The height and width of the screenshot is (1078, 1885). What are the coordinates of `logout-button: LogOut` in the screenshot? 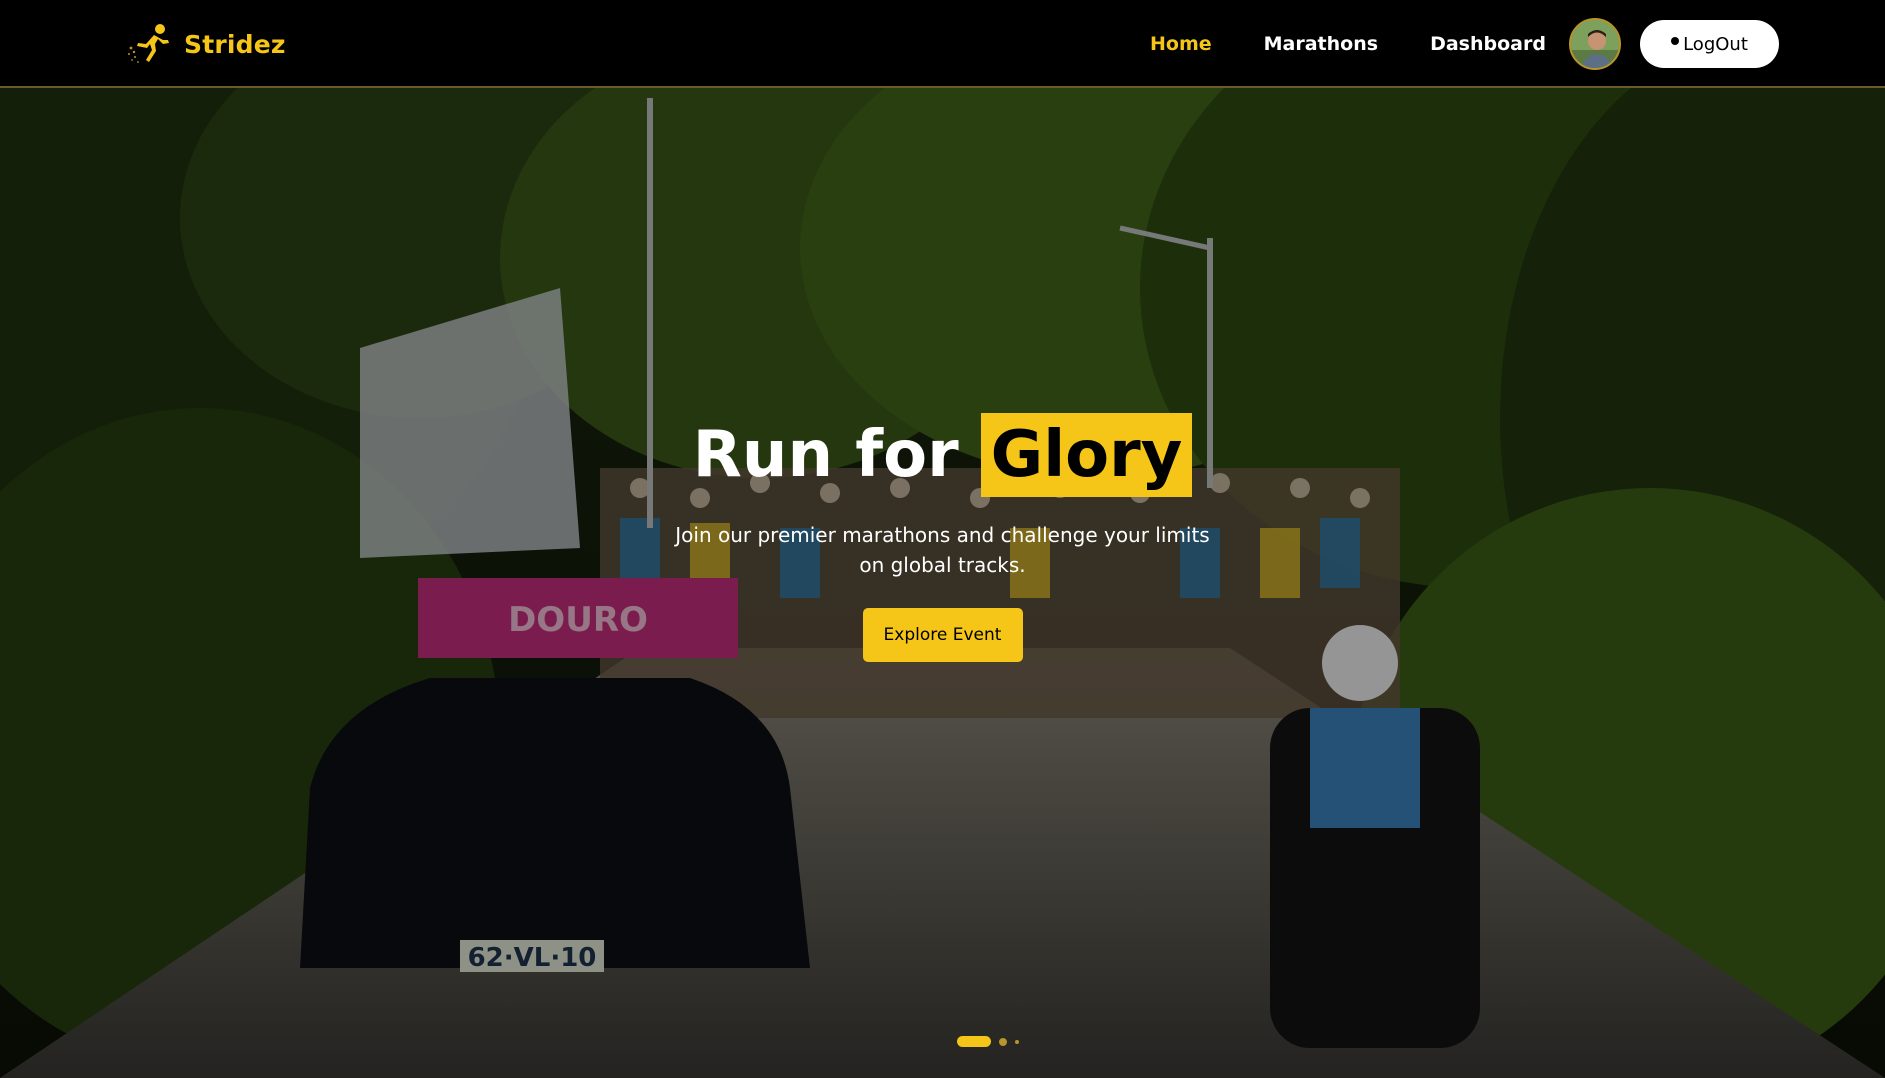 It's located at (1709, 44).